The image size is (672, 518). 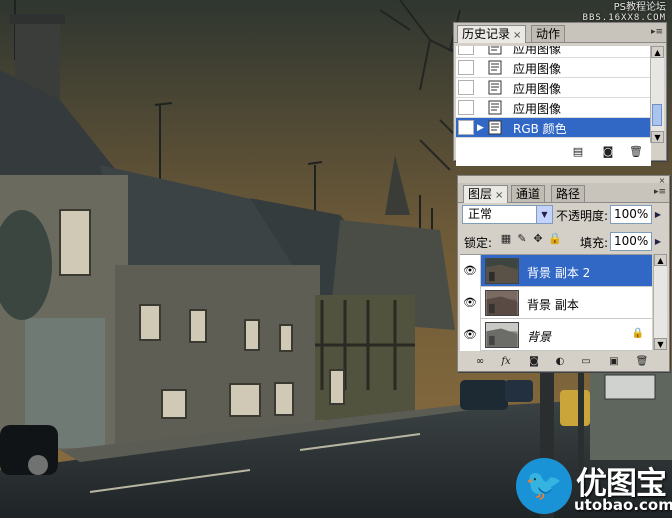 What do you see at coordinates (480, 362) in the screenshot?
I see `link-icon: ∞` at bounding box center [480, 362].